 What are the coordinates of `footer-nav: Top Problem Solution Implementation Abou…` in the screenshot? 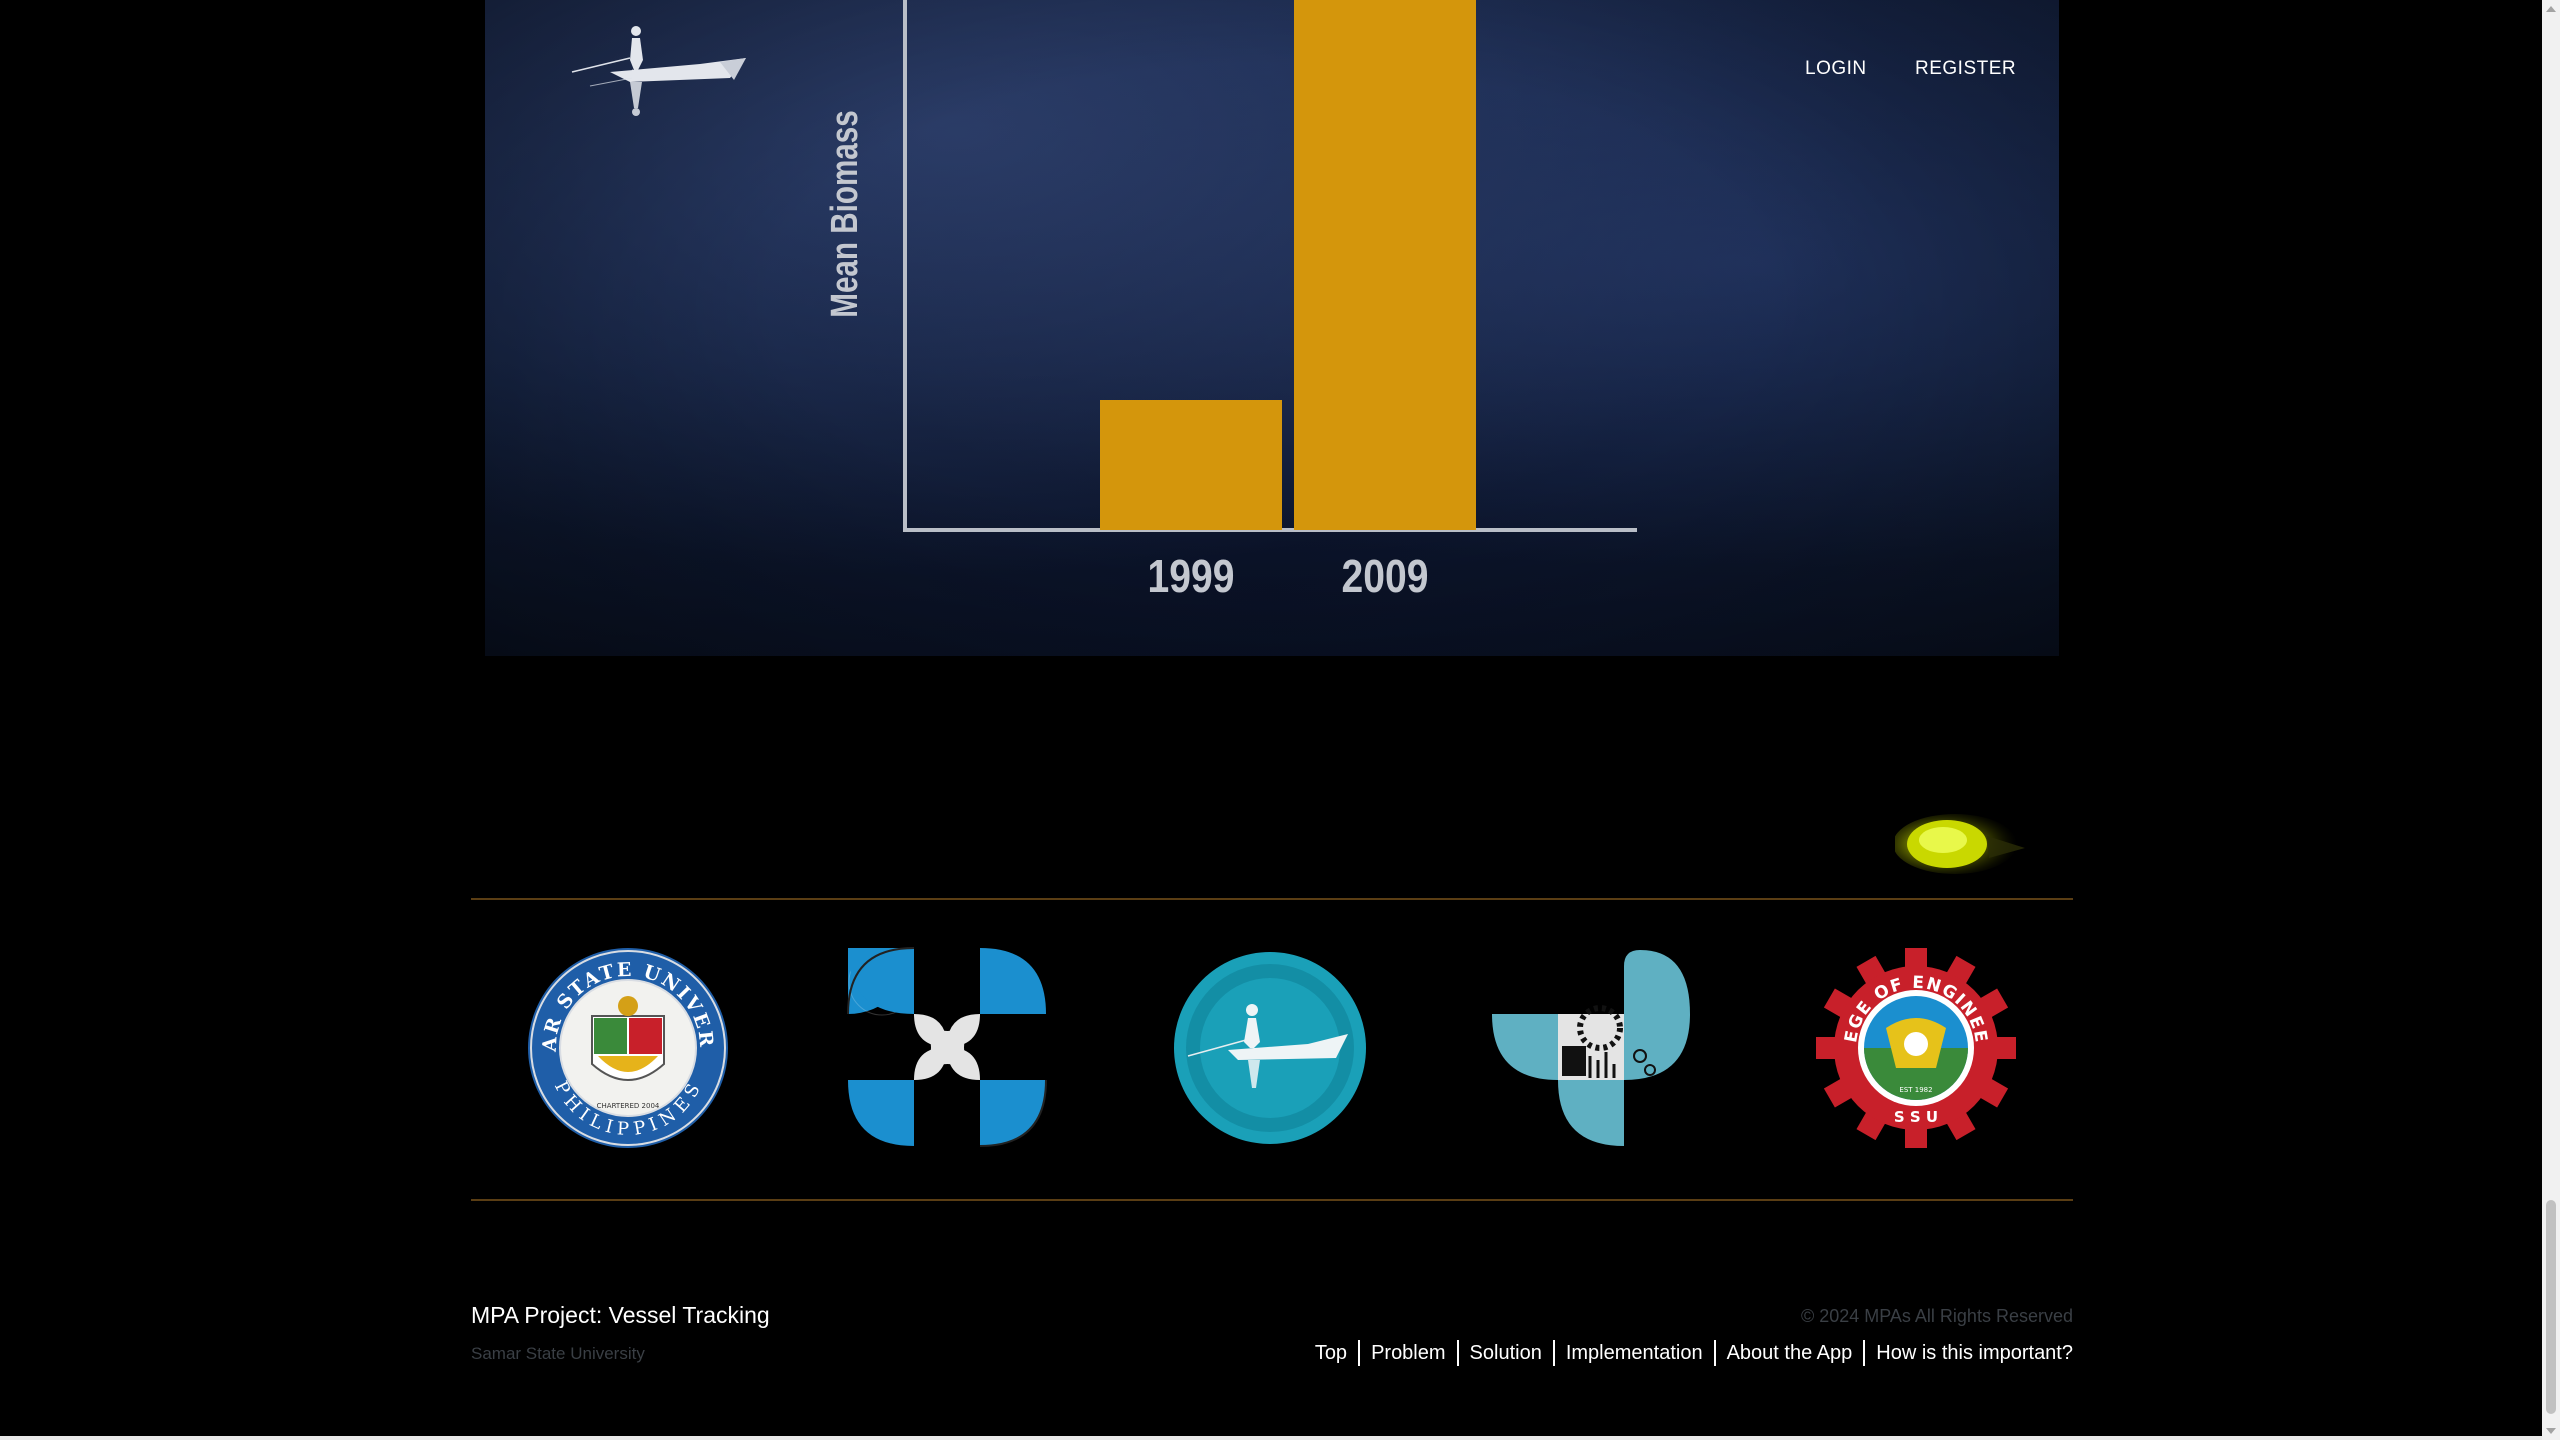 It's located at (1688, 1353).